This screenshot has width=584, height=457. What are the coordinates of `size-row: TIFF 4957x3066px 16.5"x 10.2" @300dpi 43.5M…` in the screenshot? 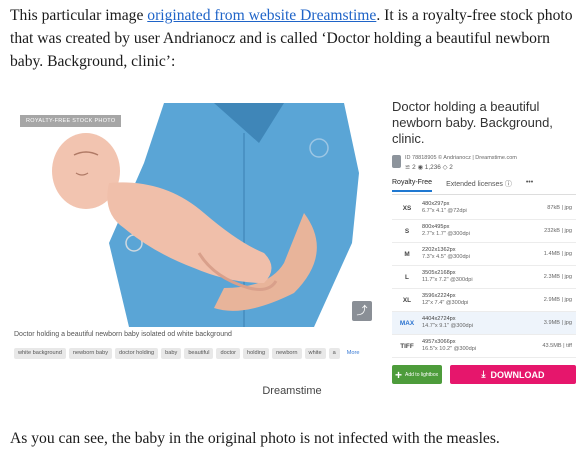 It's located at (484, 346).